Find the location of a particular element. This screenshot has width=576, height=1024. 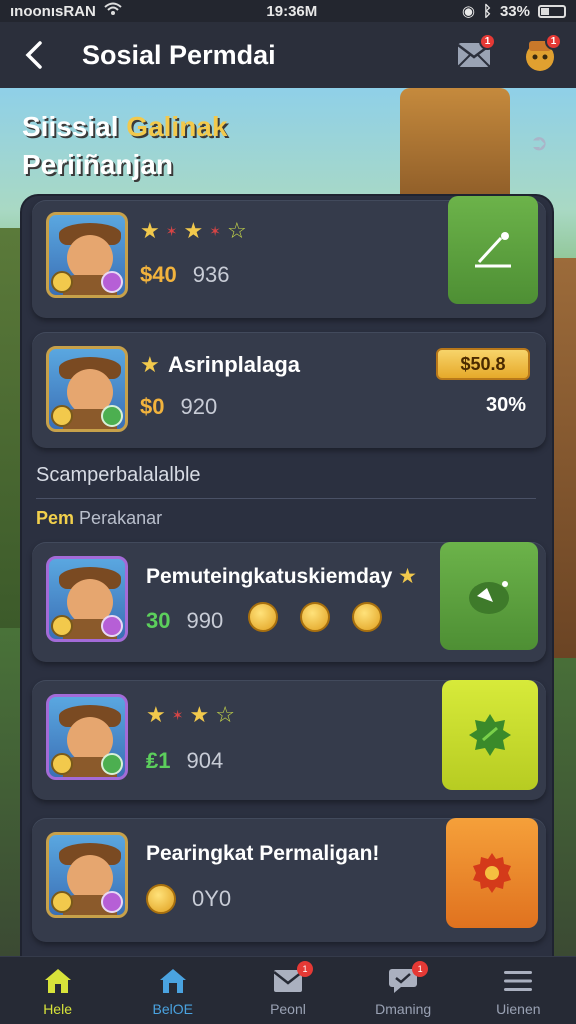

list-item: ★ ✶ ★ ✶ ☆ $40 936 is located at coordinates (289, 257).